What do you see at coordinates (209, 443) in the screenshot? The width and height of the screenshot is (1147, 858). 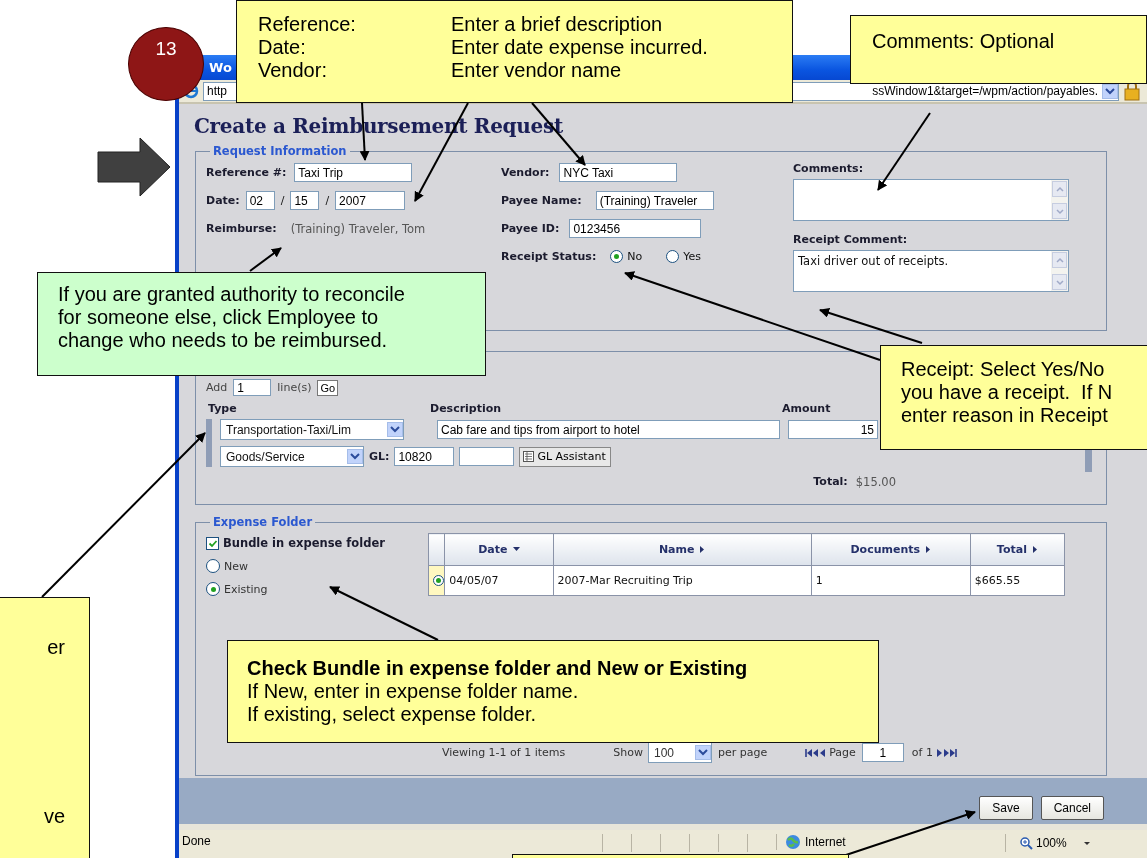 I see `row-marker-bar` at bounding box center [209, 443].